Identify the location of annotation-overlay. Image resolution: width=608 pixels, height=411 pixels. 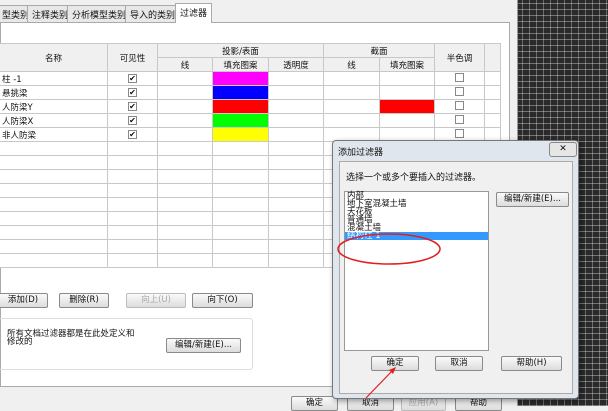
(389, 316).